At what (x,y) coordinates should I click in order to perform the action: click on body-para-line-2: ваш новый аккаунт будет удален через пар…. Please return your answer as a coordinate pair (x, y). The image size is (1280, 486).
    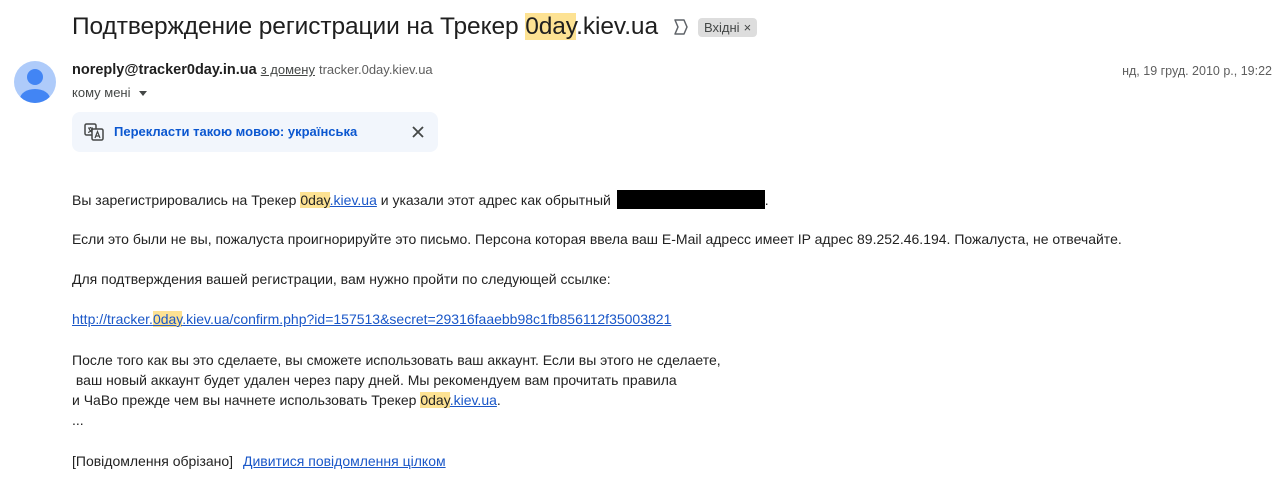
    Looking at the image, I should click on (374, 380).